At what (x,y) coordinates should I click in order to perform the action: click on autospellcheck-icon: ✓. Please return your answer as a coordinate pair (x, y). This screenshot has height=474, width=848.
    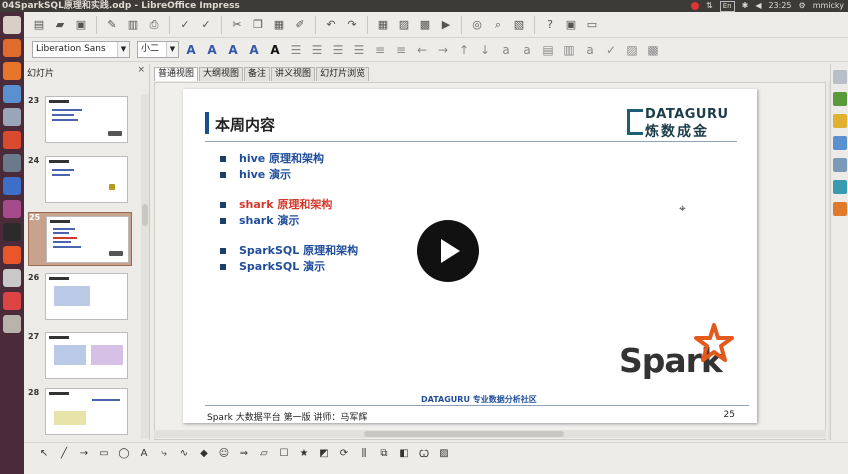
    Looking at the image, I should click on (206, 25).